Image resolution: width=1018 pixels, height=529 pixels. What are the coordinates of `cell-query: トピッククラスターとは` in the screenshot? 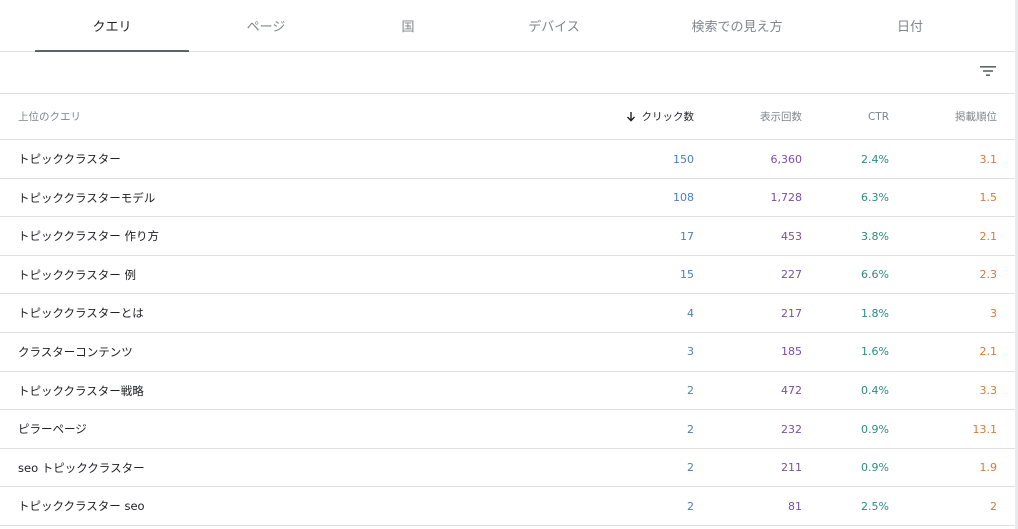 It's located at (81, 313).